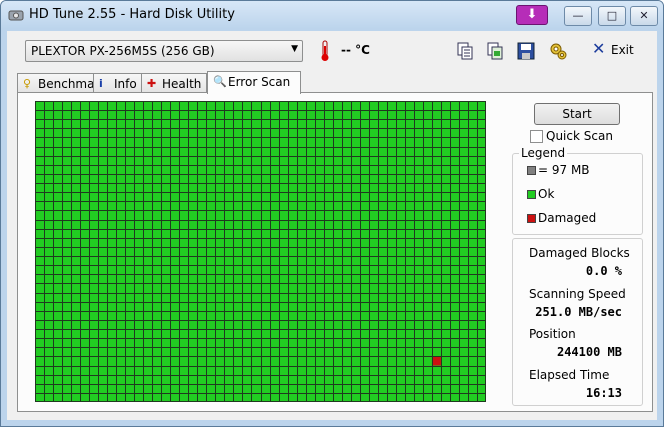 The height and width of the screenshot is (427, 664). What do you see at coordinates (332, 15) in the screenshot?
I see `title-bar: HD Tune 2.55 - Hard Disk Utility ⬇ — □ ✕` at bounding box center [332, 15].